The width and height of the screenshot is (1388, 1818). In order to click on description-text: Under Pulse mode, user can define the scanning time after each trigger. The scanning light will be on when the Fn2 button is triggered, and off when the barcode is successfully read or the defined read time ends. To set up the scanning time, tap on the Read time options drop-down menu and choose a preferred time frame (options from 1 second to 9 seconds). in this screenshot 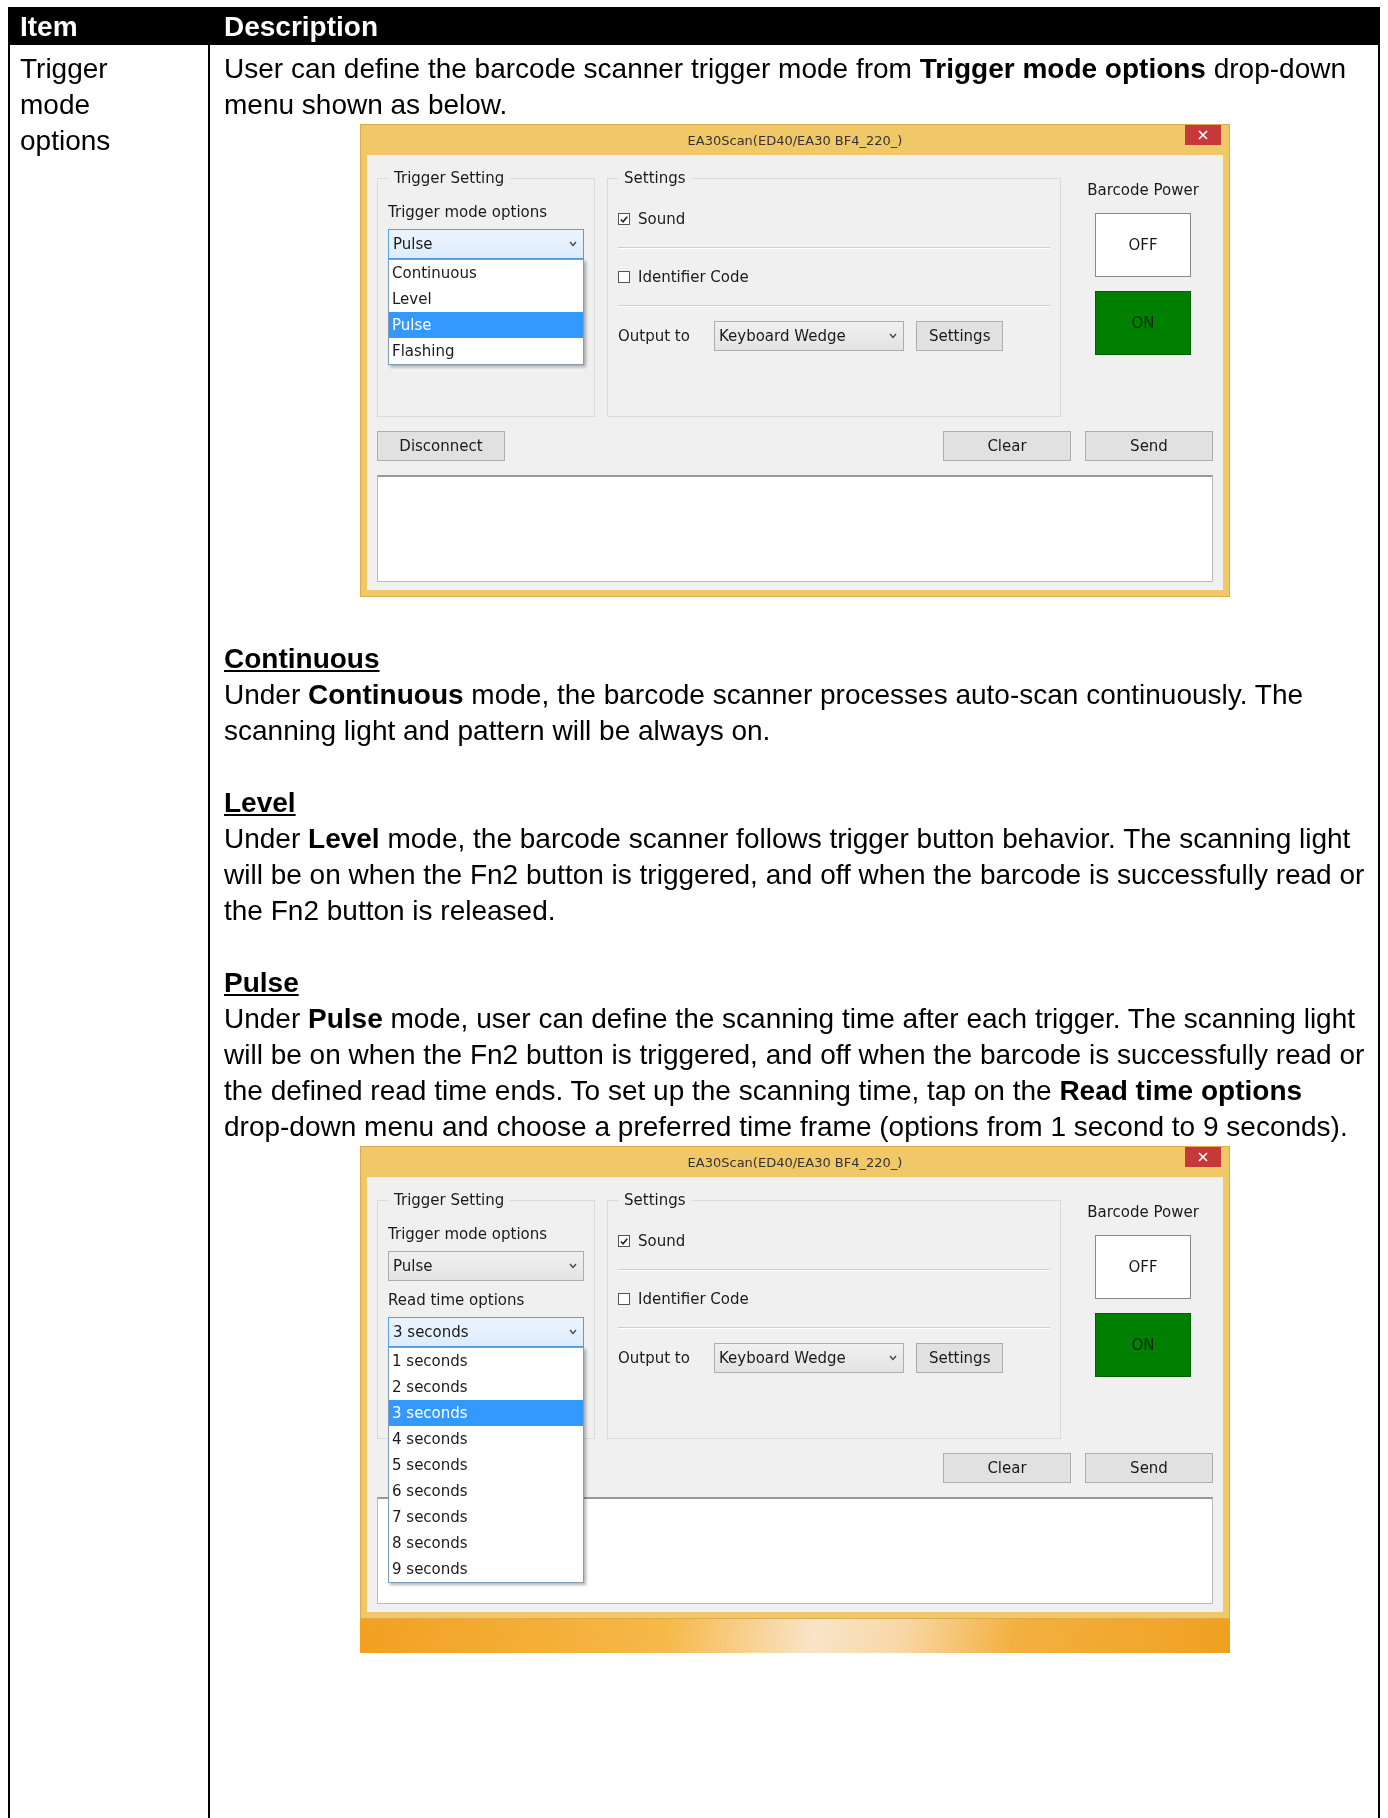, I will do `click(795, 1073)`.